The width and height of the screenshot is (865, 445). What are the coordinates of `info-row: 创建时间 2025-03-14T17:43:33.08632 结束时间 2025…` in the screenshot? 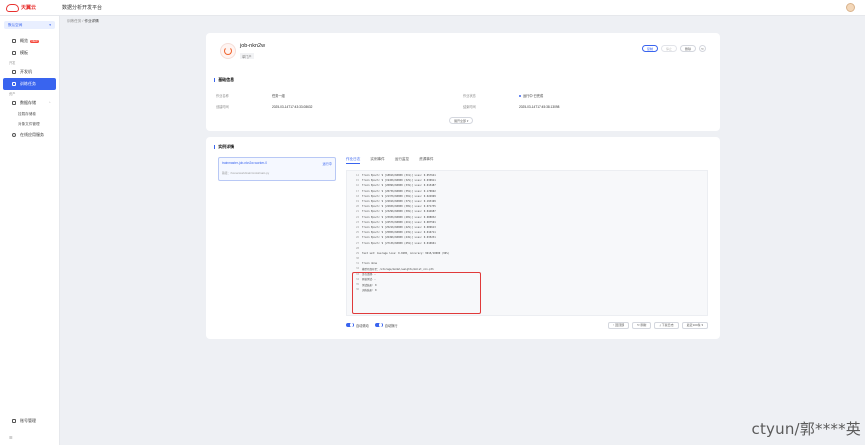 It's located at (463, 106).